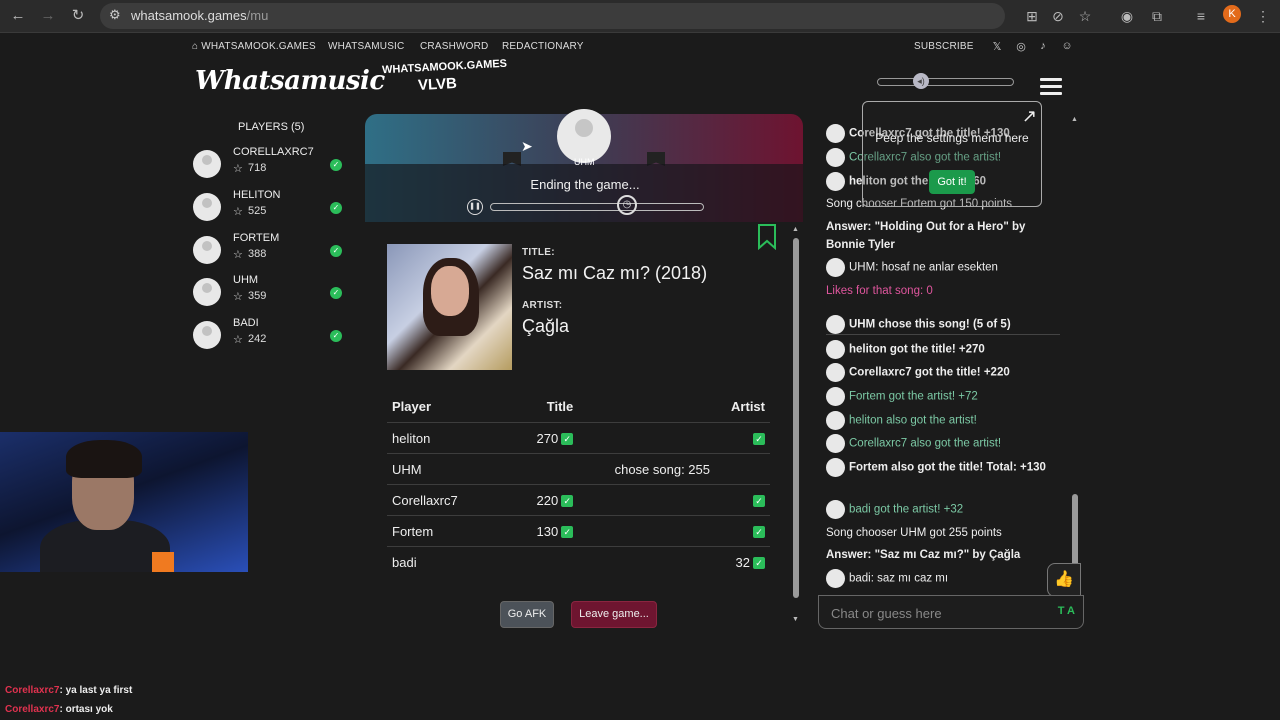  What do you see at coordinates (454, 46) in the screenshot?
I see `nav-link-crashword: CRASHWORD` at bounding box center [454, 46].